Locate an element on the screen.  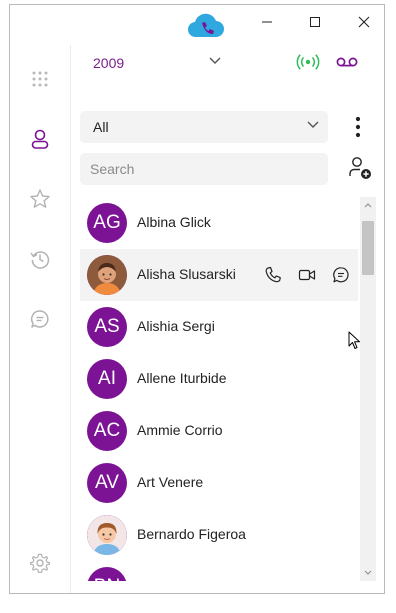
contact-row: AG Albina Glick is located at coordinates (219, 223).